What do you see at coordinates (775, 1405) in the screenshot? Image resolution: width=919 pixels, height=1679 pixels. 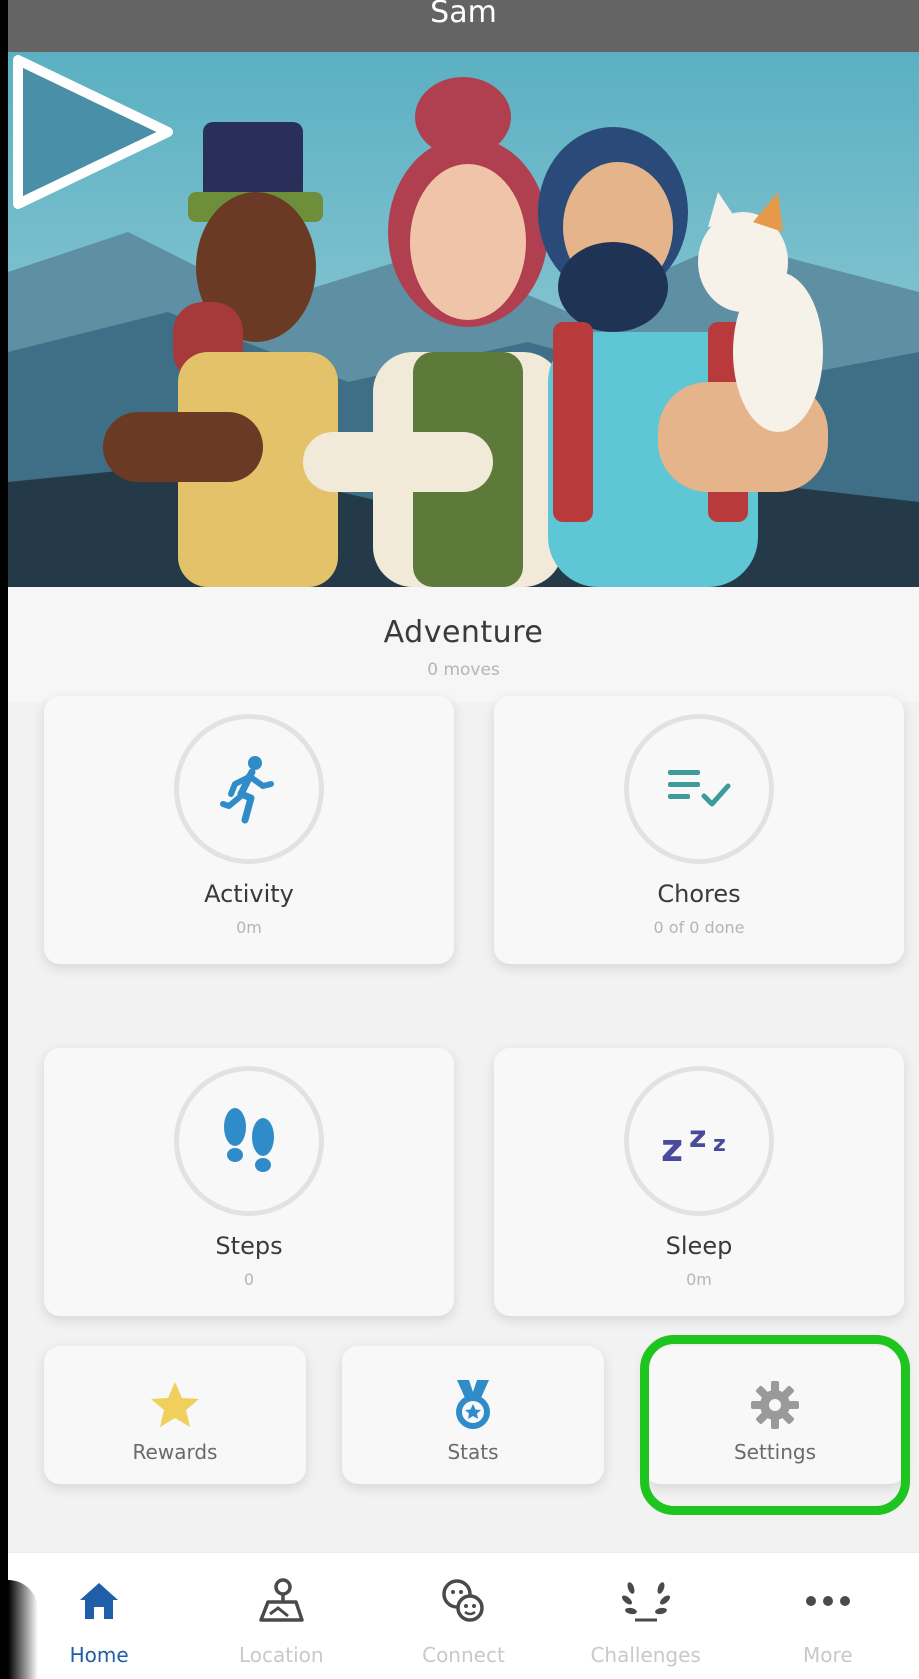 I see `gear-icon` at bounding box center [775, 1405].